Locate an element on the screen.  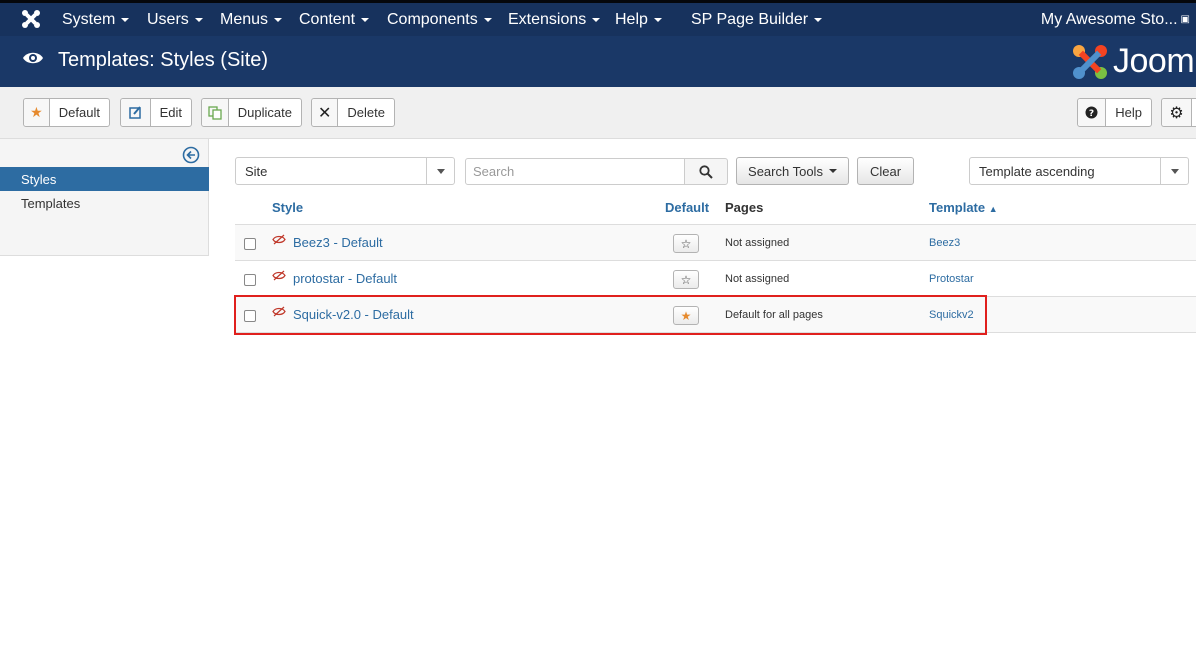
gear-icon: ⚙ is located at coordinates (1177, 112).